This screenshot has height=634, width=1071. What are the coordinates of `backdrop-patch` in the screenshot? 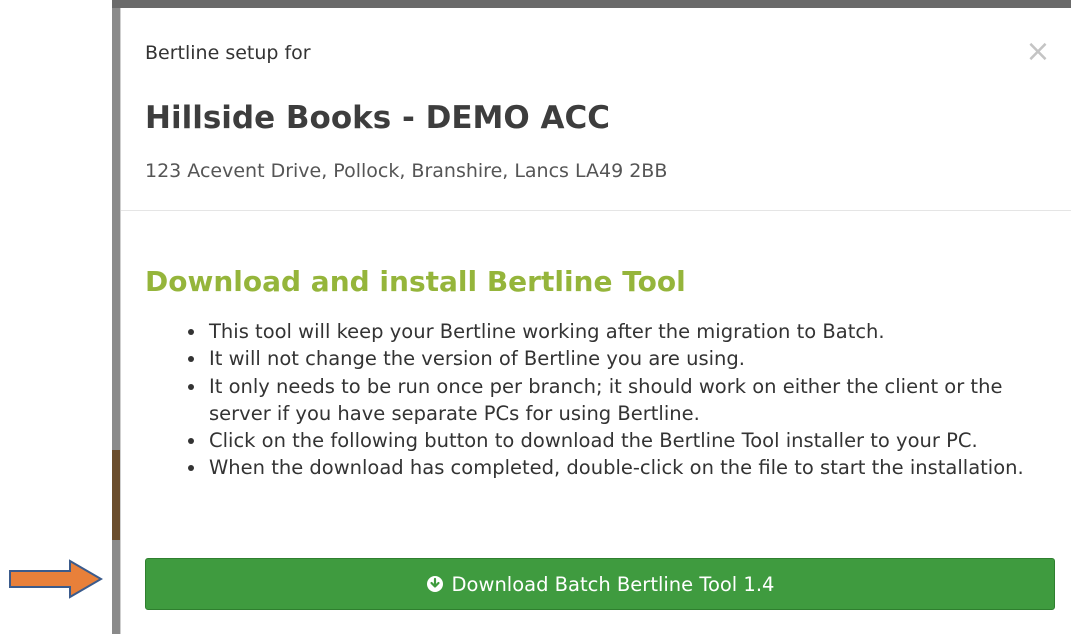 It's located at (116, 495).